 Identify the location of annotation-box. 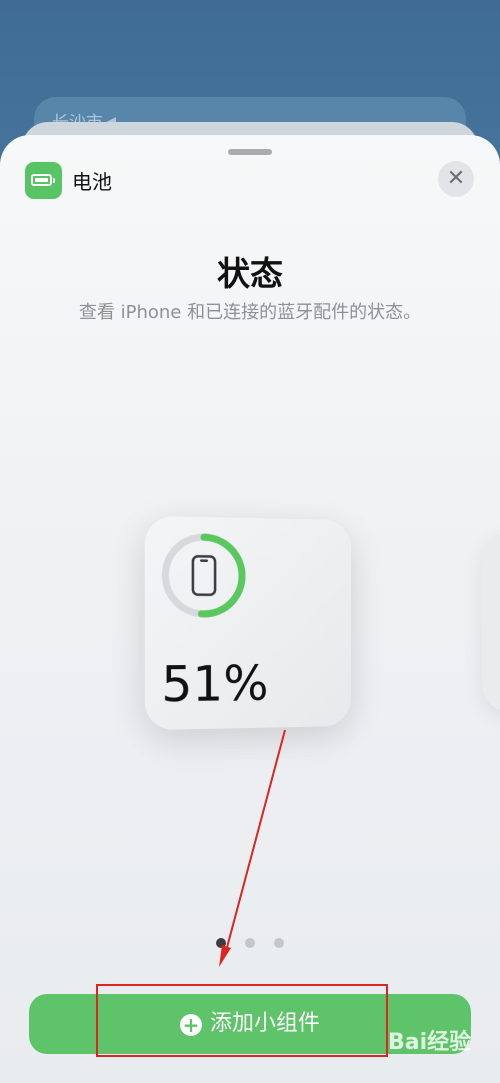
(242, 1020).